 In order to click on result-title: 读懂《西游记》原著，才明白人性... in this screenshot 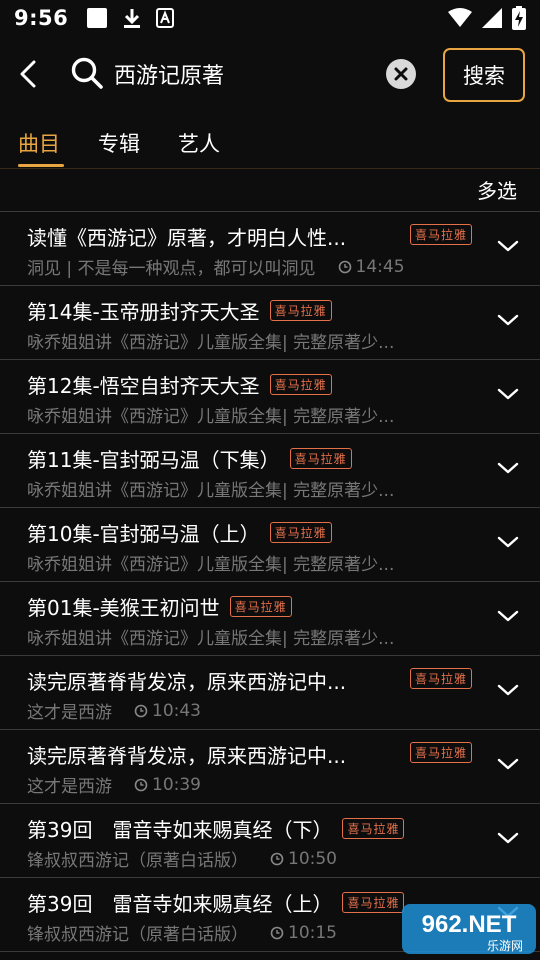, I will do `click(187, 237)`.